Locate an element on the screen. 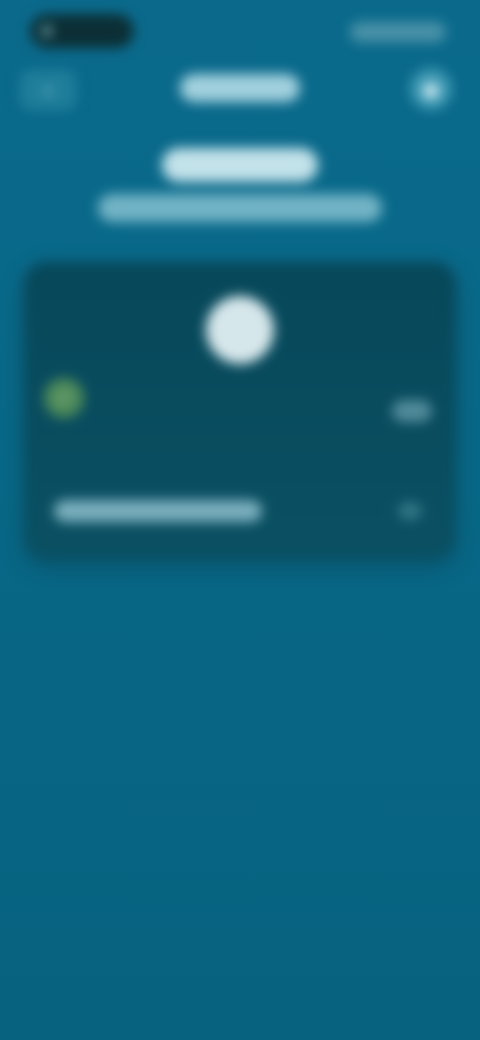 The image size is (480, 1040). nav-title-placeholder is located at coordinates (240, 88).